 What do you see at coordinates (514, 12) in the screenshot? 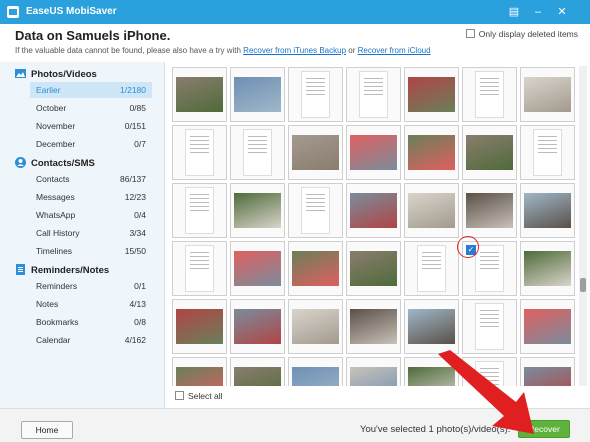
I see `menu-icon: ▤` at bounding box center [514, 12].